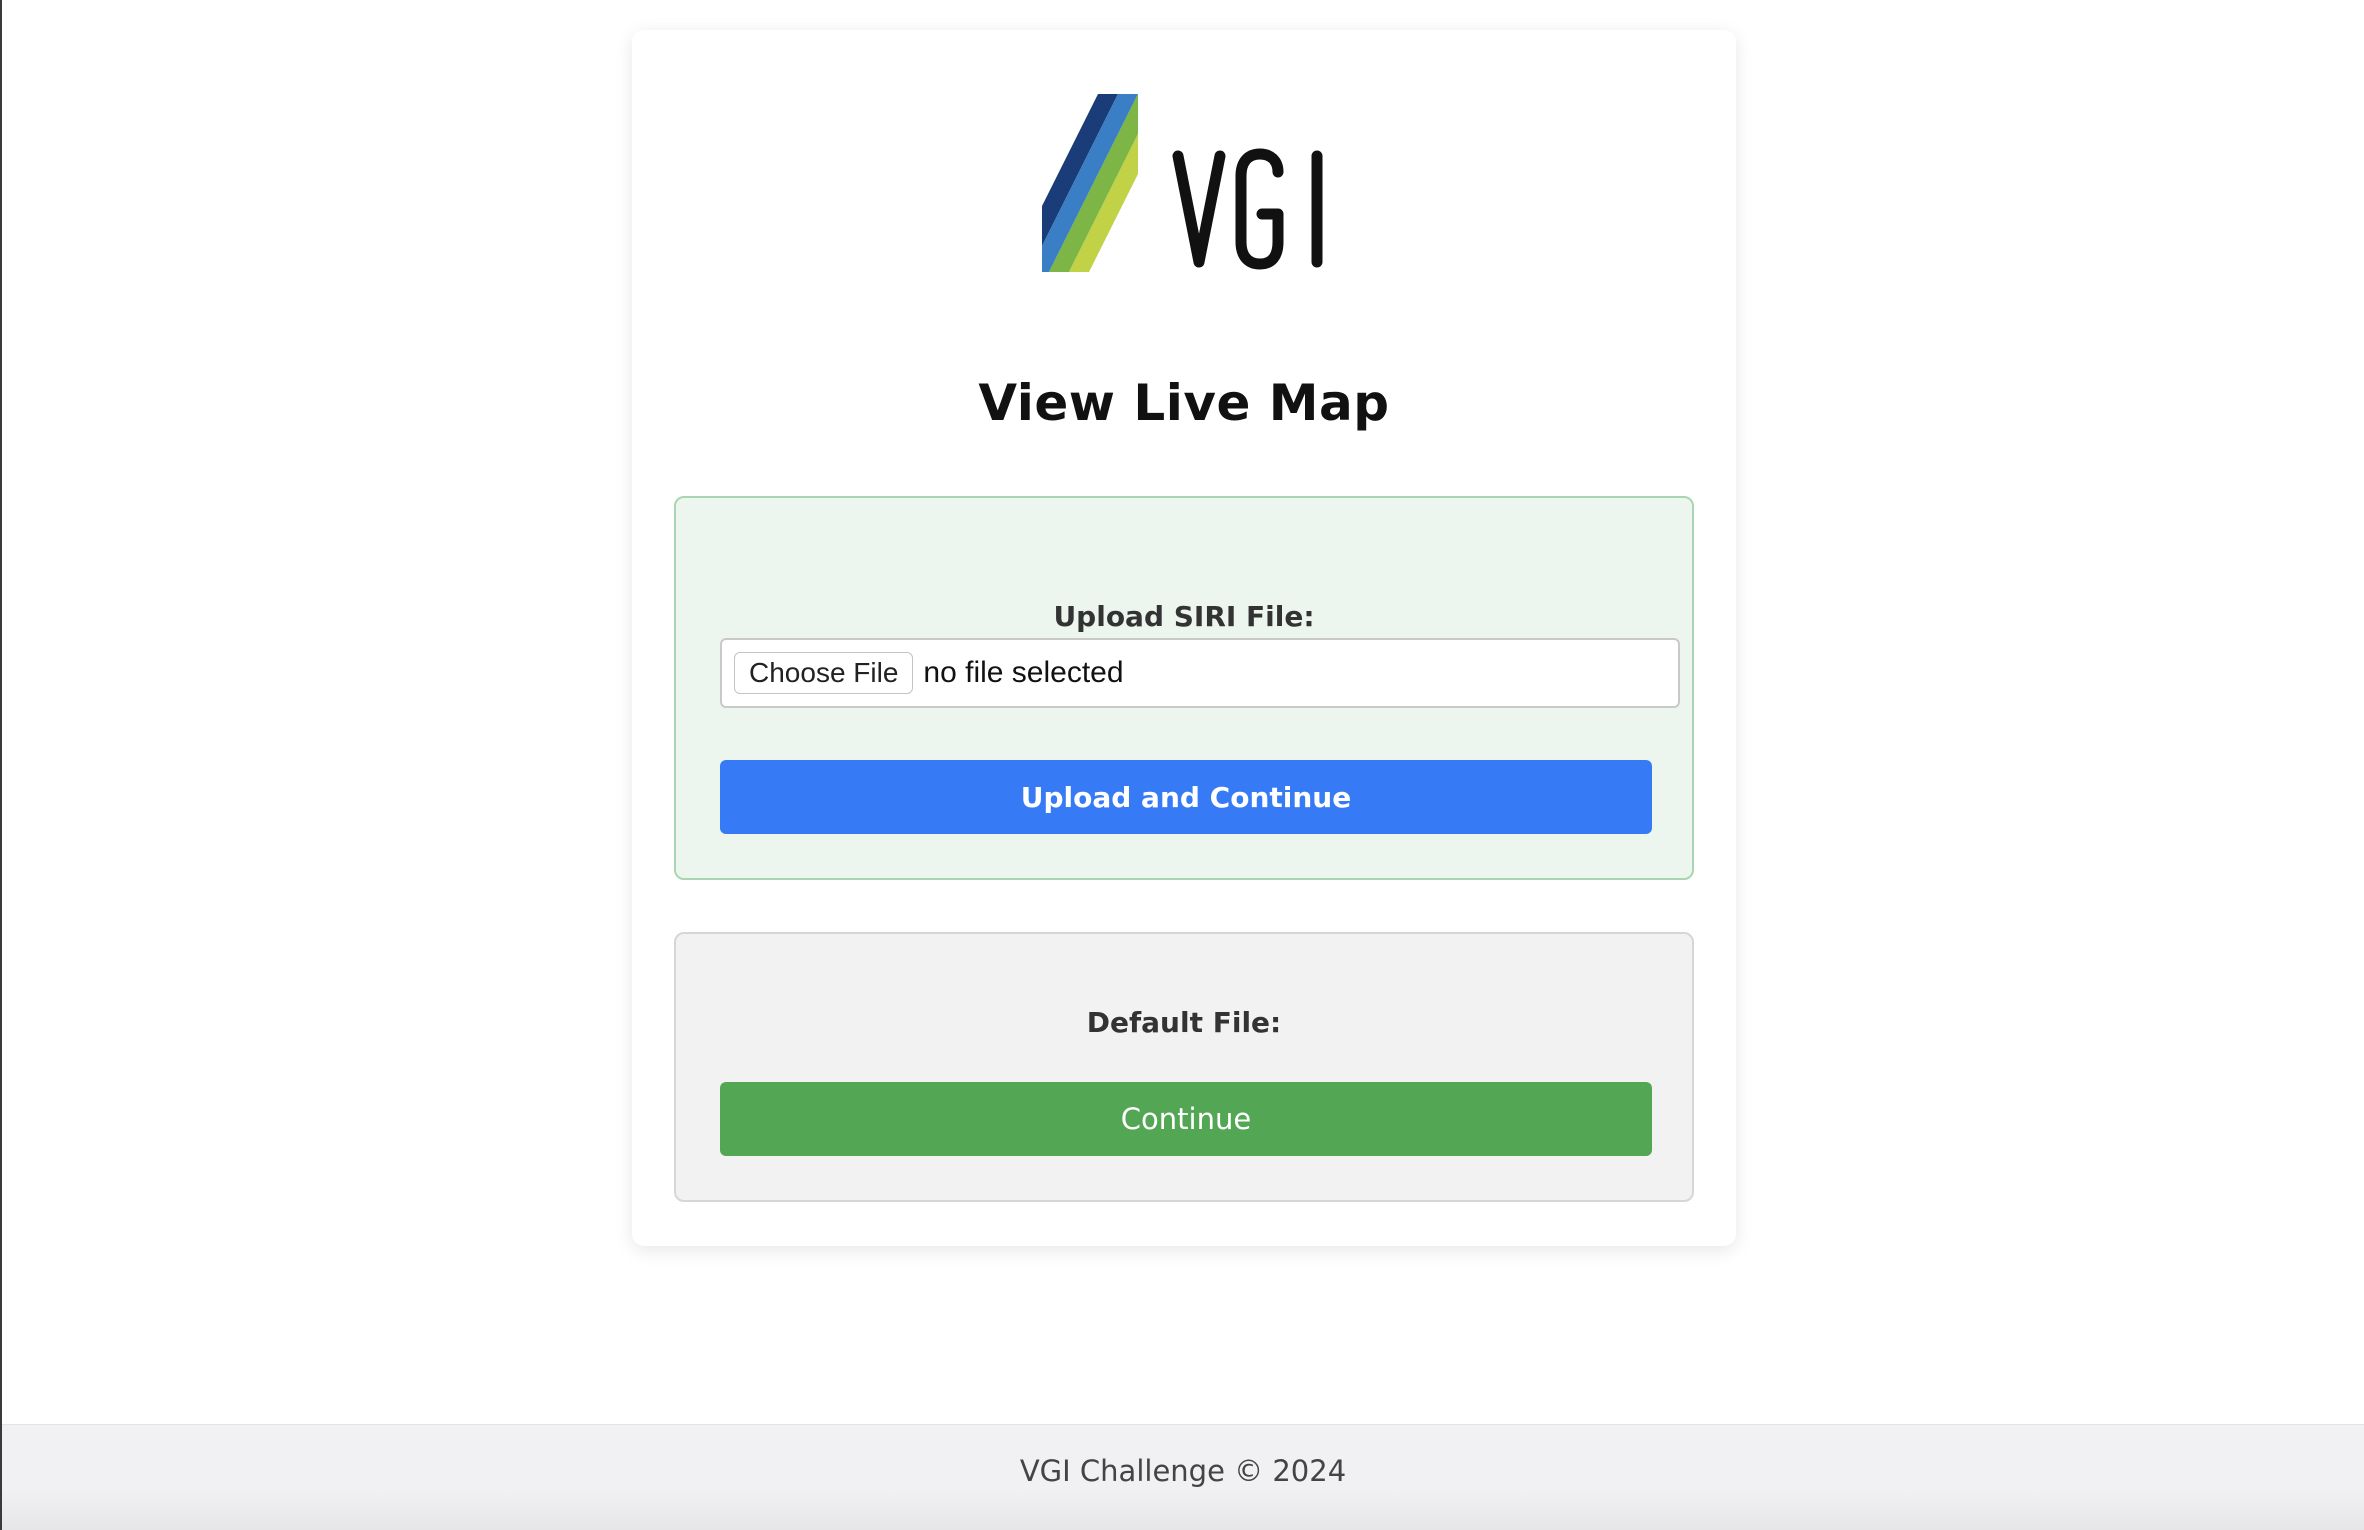 The width and height of the screenshot is (2364, 1530). I want to click on default-file-label: Default File:, so click(1184, 1022).